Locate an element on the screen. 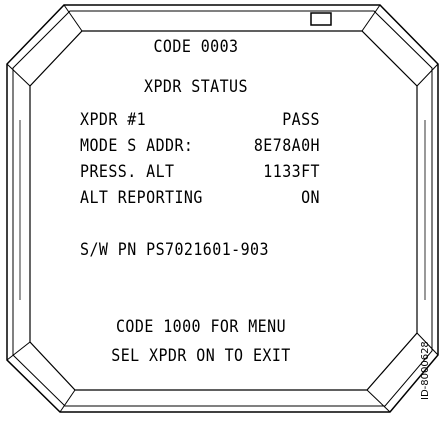  figure-id-label: ID-8000628 is located at coordinates (425, 370).